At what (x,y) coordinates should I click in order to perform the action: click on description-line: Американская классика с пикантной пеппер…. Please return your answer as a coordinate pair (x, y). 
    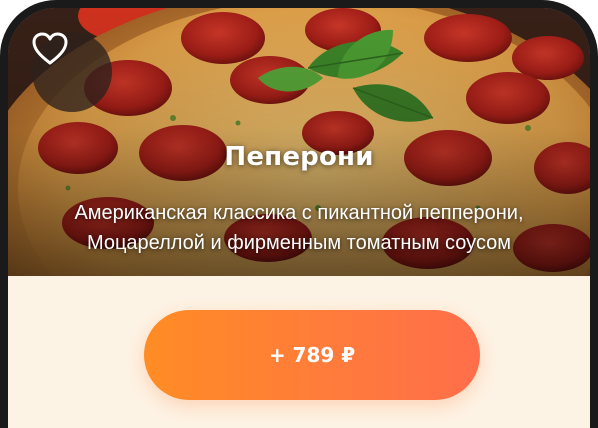
    Looking at the image, I should click on (299, 213).